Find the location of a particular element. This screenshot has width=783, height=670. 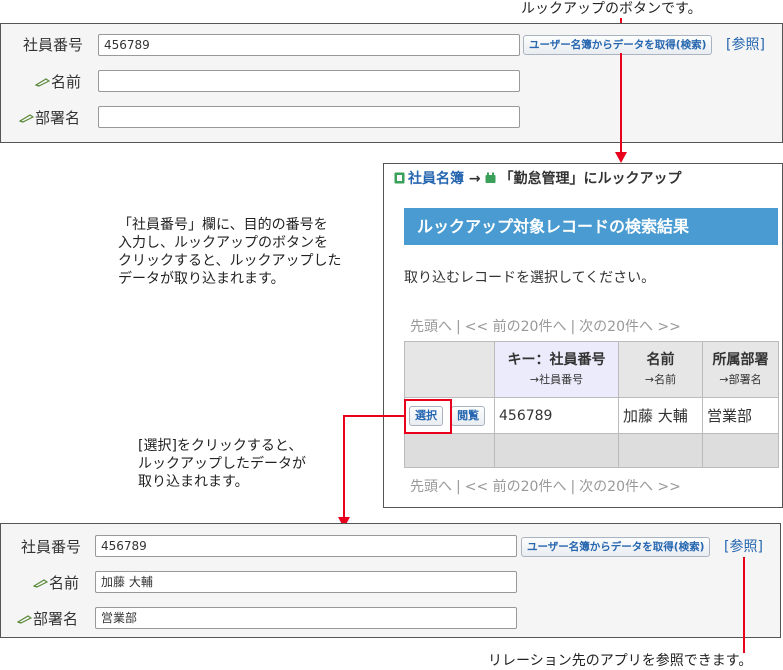

column-header: 所属部署 →部署名 is located at coordinates (740, 369).